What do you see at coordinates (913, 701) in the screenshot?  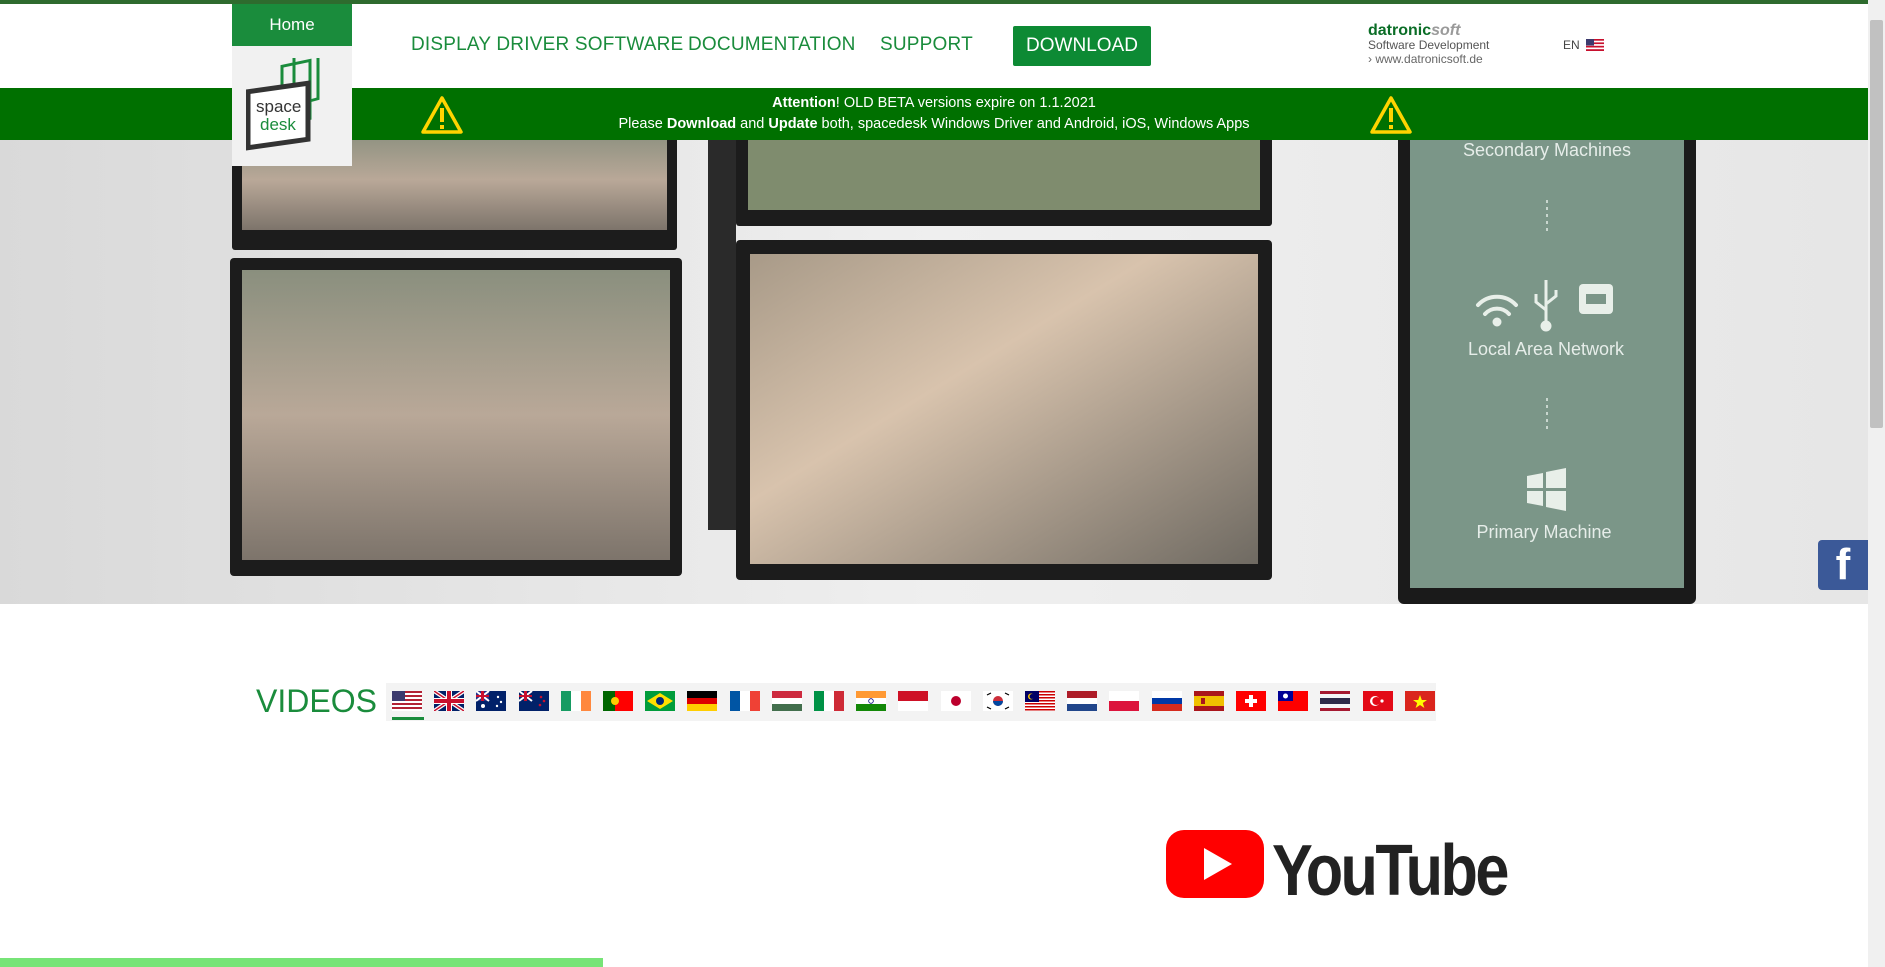 I see `flag-id-icon` at bounding box center [913, 701].